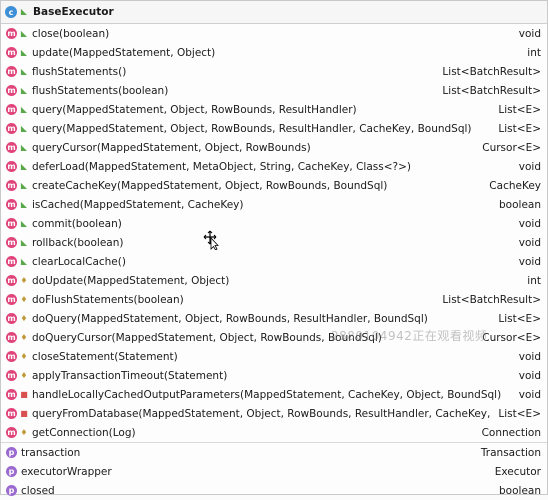 The height and width of the screenshot is (500, 548). What do you see at coordinates (274, 71) in the screenshot?
I see `method-item: m ◣ flushStatements() List<BatchResult>` at bounding box center [274, 71].